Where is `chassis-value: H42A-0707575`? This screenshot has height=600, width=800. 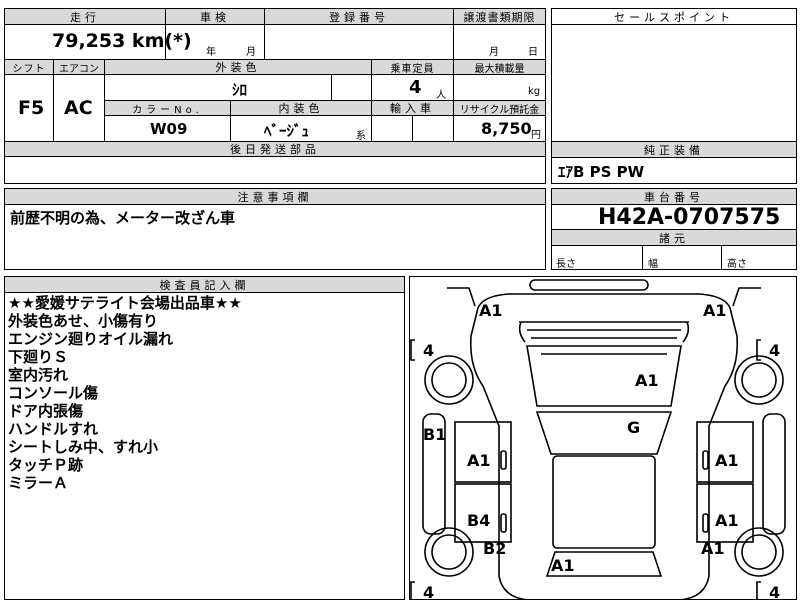
chassis-value: H42A-0707575 is located at coordinates (689, 217).